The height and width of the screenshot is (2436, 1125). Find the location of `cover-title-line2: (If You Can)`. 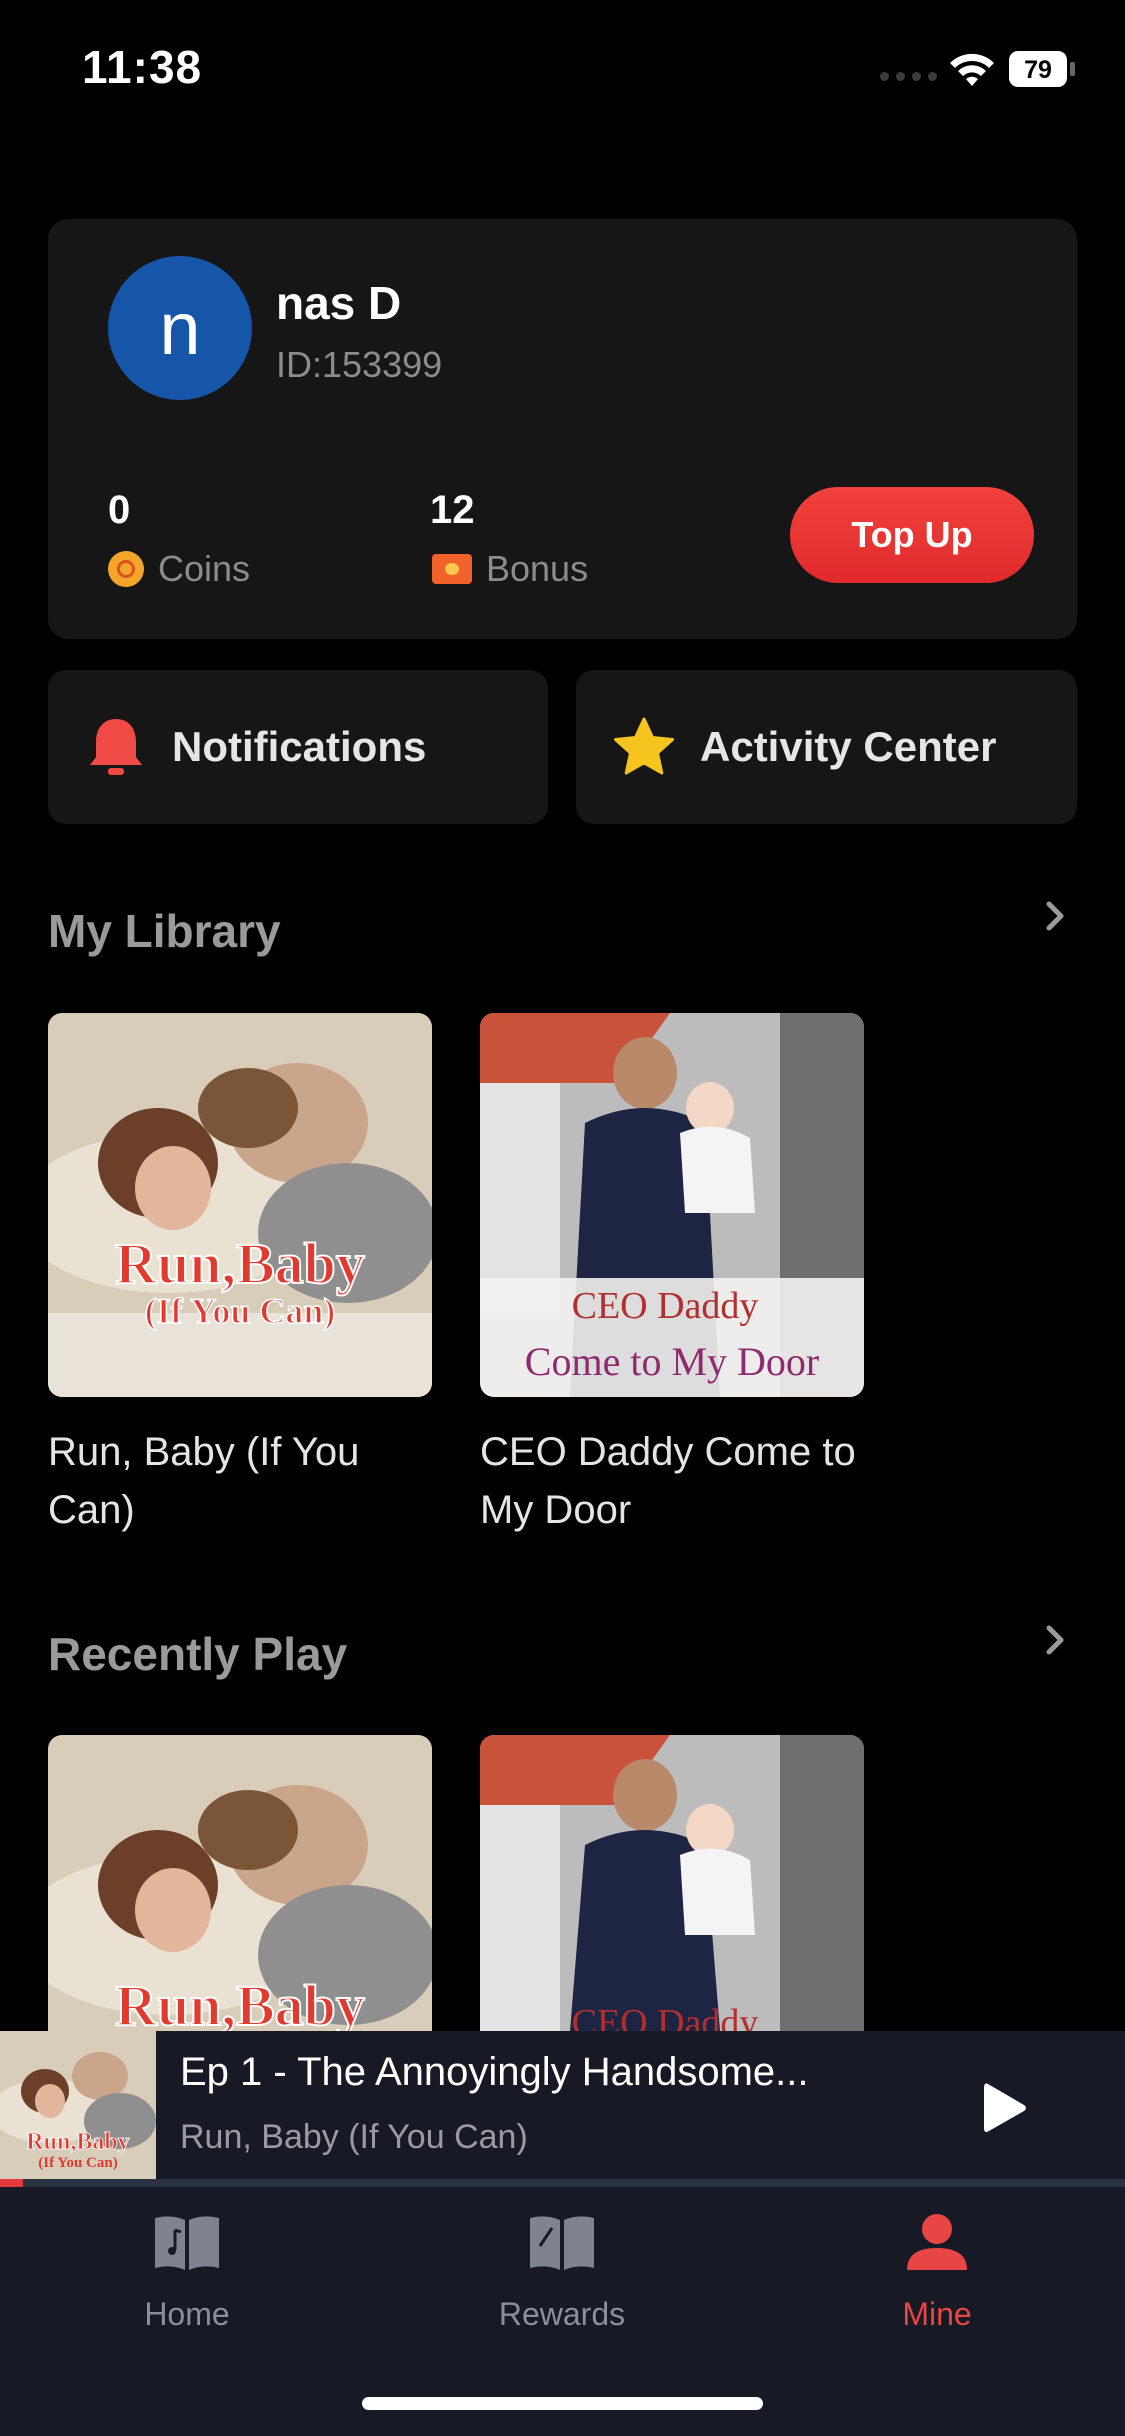

cover-title-line2: (If You Can) is located at coordinates (240, 1311).